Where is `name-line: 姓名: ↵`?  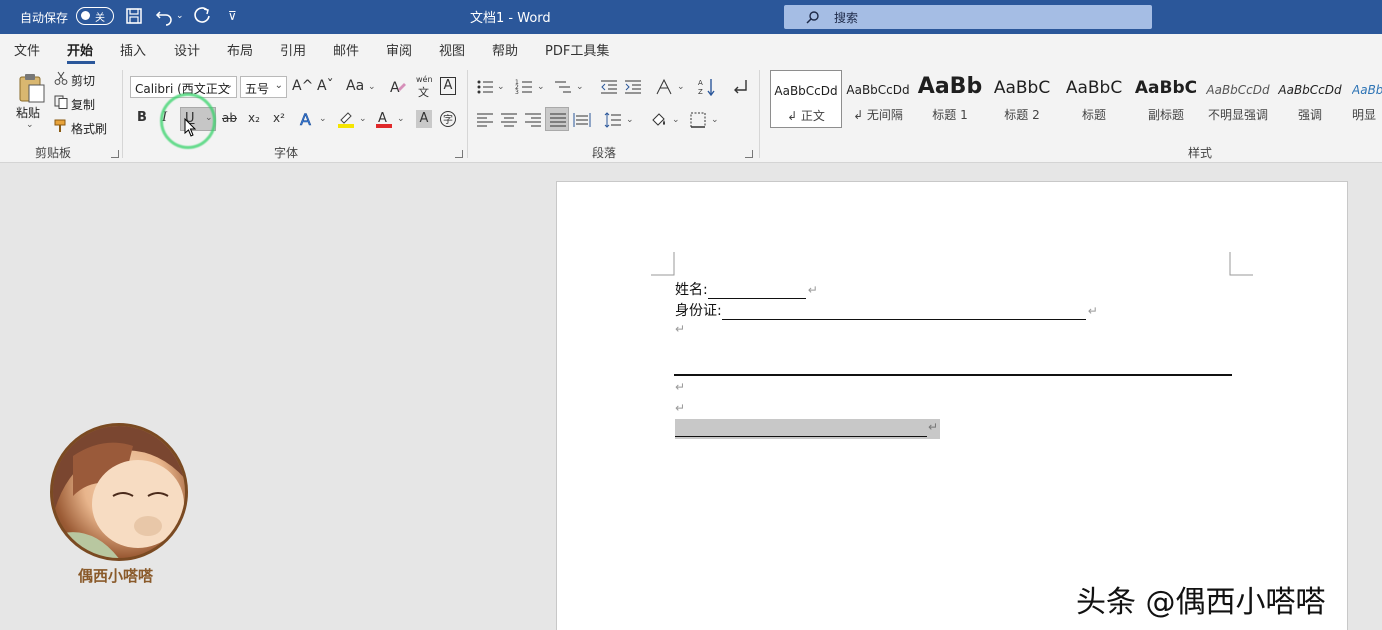 name-line: 姓名: ↵ is located at coordinates (746, 289).